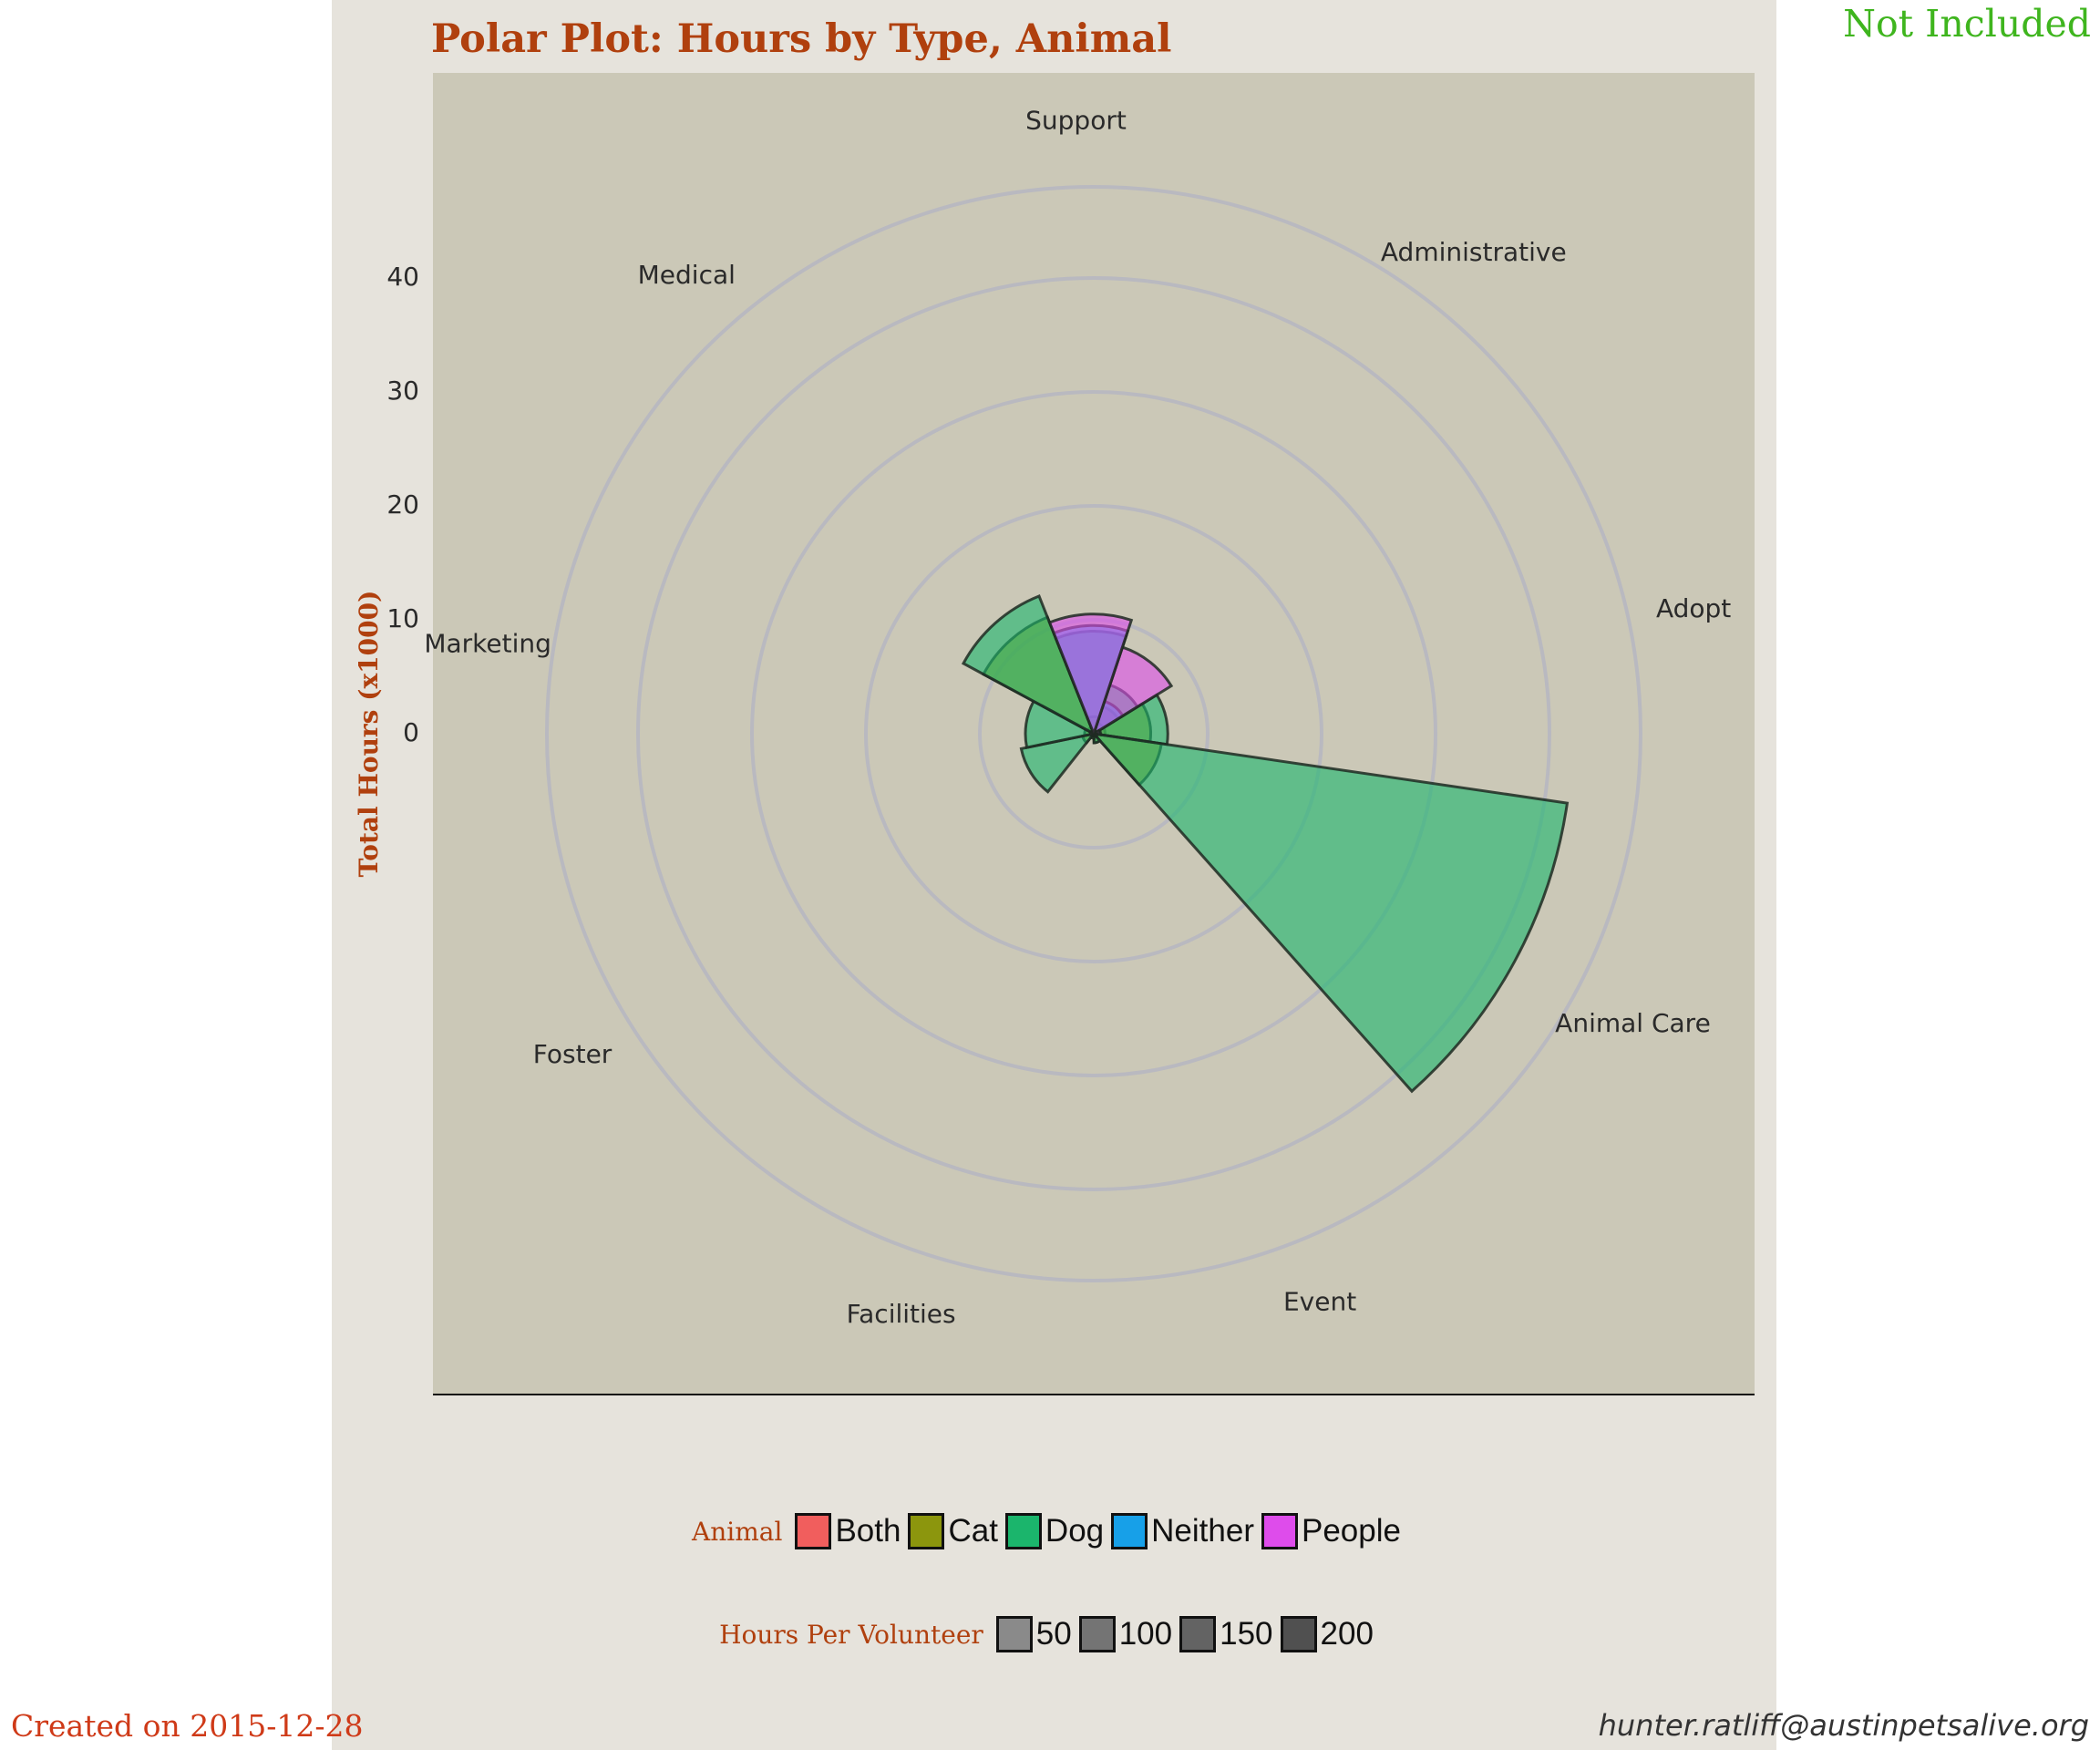  I want to click on legend-item-cat: Cat, so click(953, 1531).